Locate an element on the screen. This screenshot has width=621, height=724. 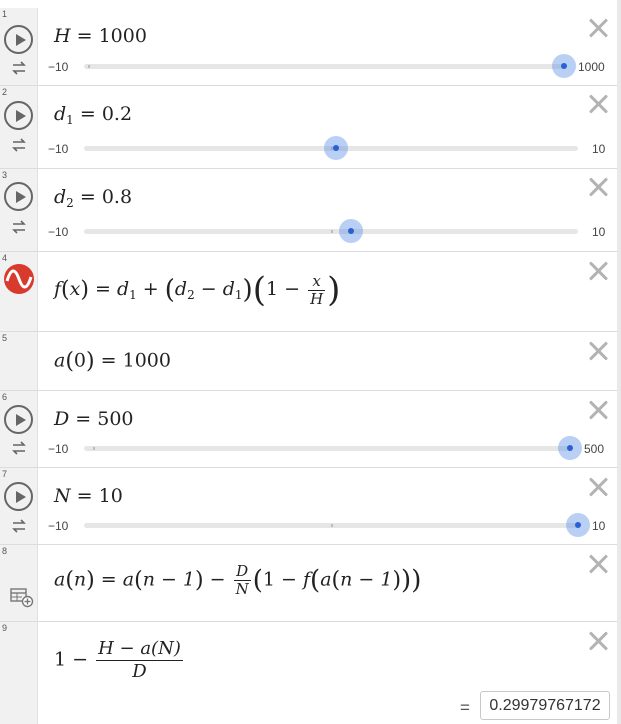
row-gutter: 6 is located at coordinates (19, 429).